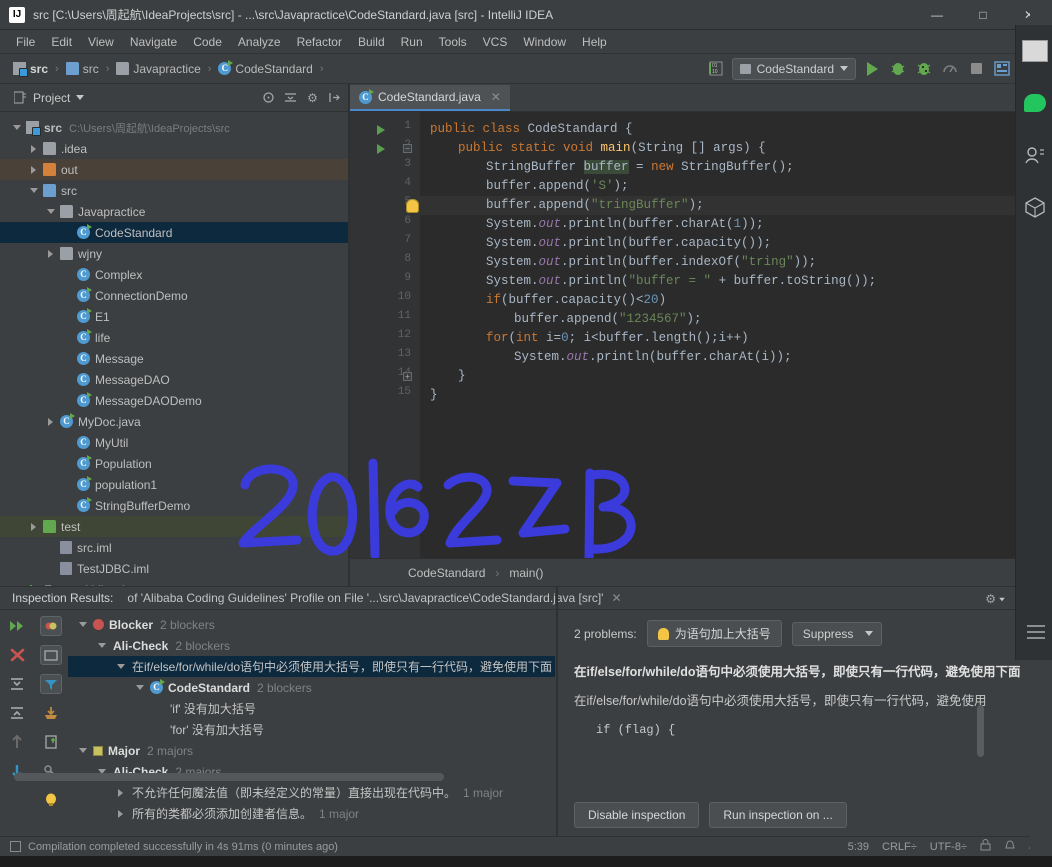  I want to click on tree-item-src-iml: src.iml, so click(175, 547).